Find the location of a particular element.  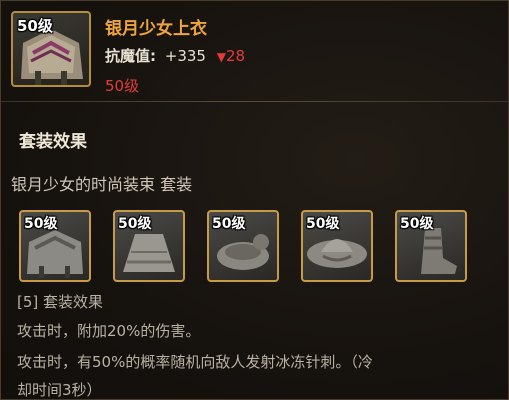

set-section-title: 套装效果 is located at coordinates (53, 142).